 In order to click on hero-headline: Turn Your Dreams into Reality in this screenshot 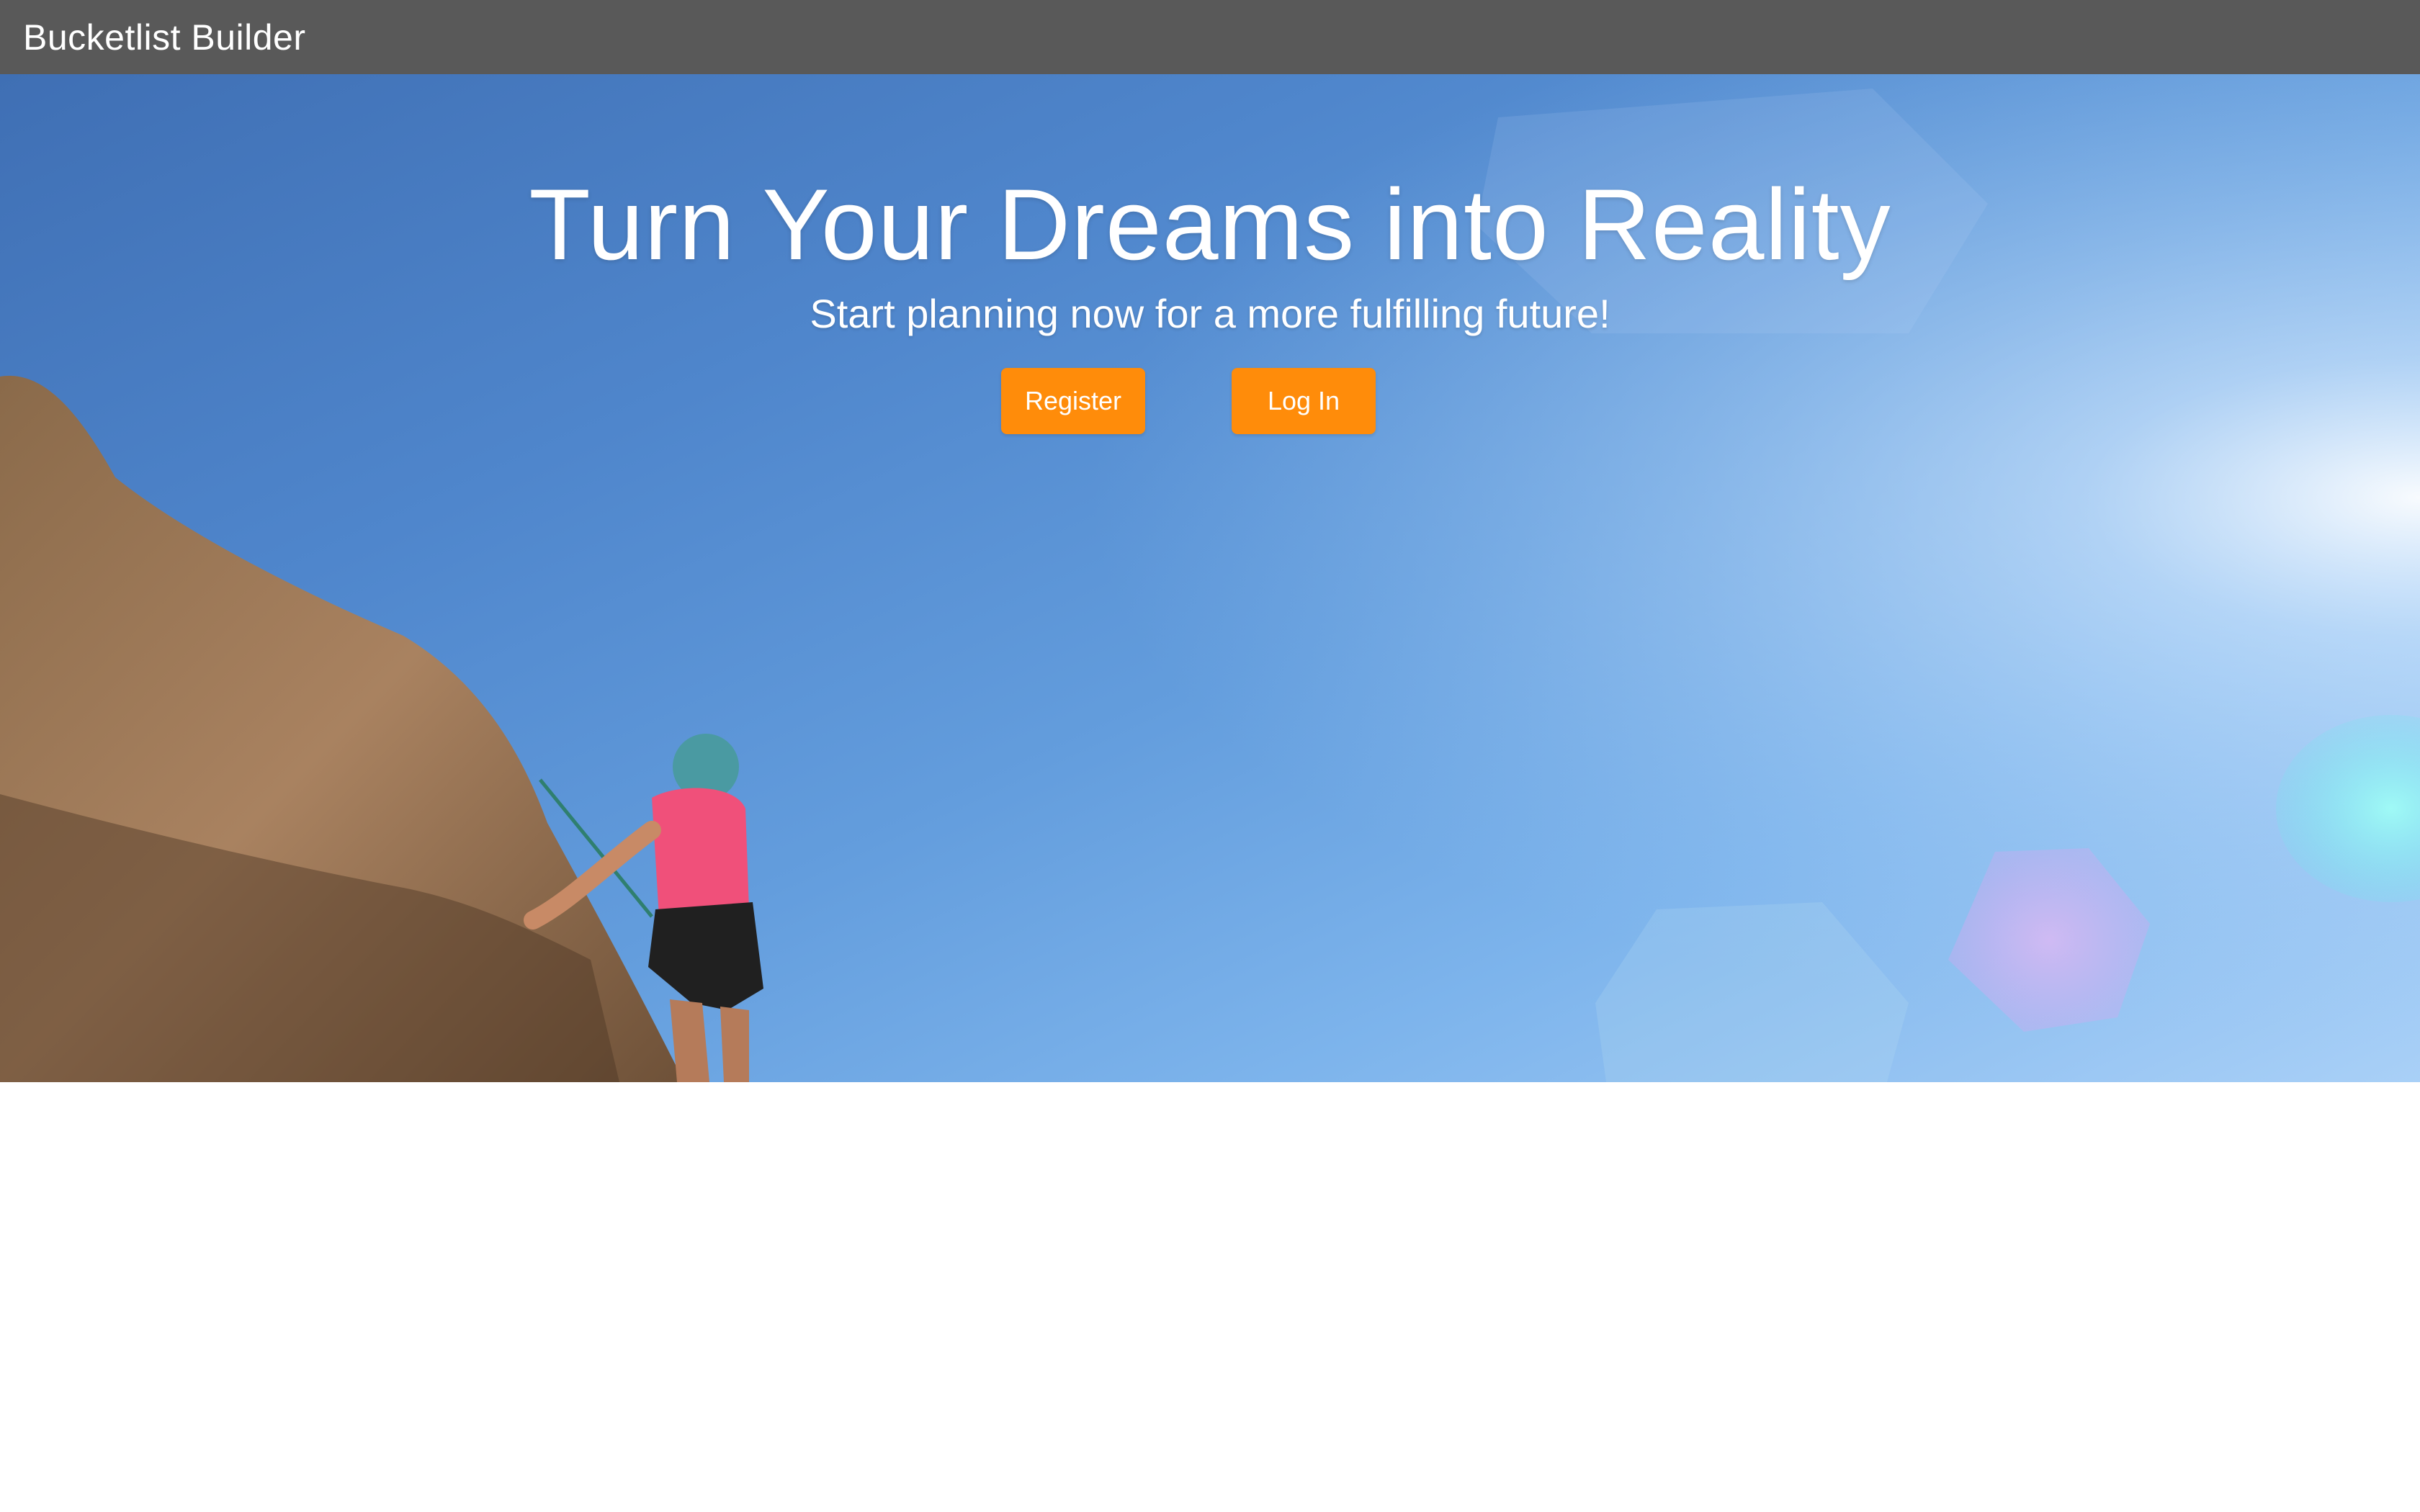, I will do `click(1210, 224)`.